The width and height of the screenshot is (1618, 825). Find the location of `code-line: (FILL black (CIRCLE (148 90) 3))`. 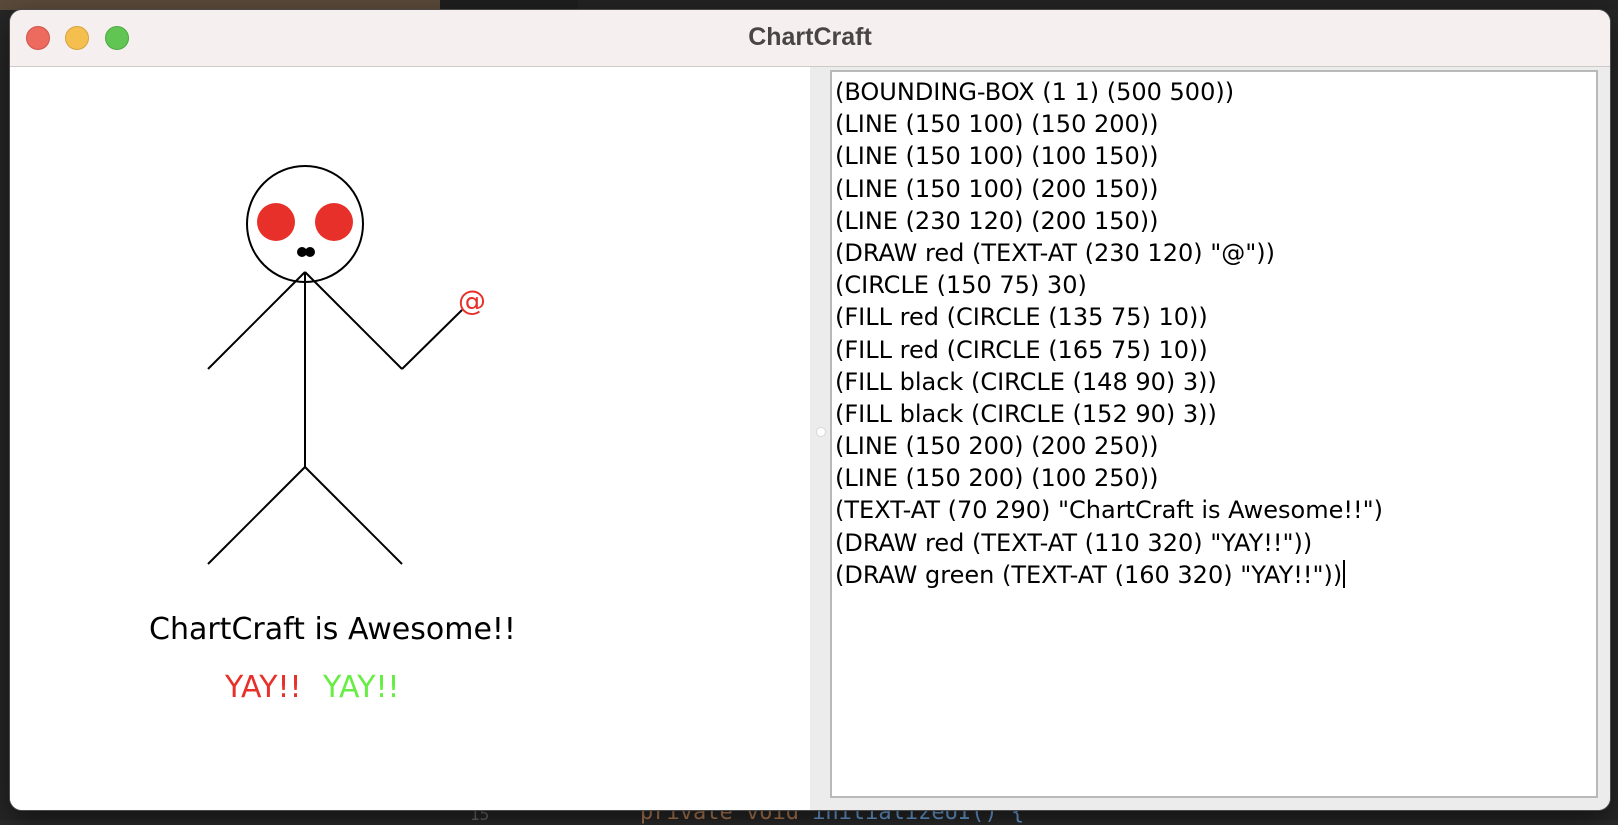

code-line: (FILL black (CIRCLE (148 90) 3)) is located at coordinates (1026, 381).